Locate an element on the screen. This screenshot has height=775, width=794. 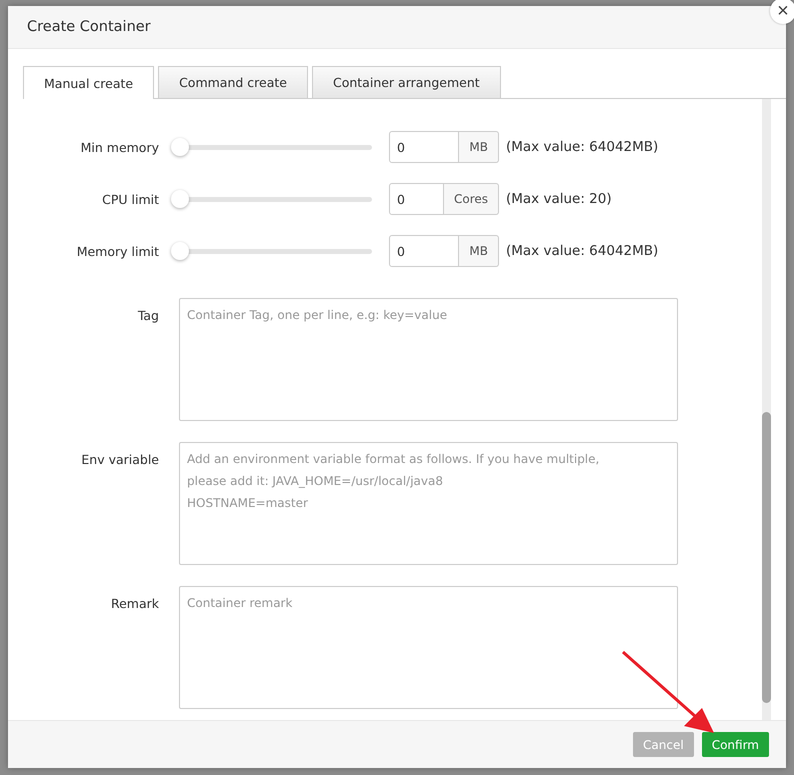
field-label: CPU limit is located at coordinates (130, 199).